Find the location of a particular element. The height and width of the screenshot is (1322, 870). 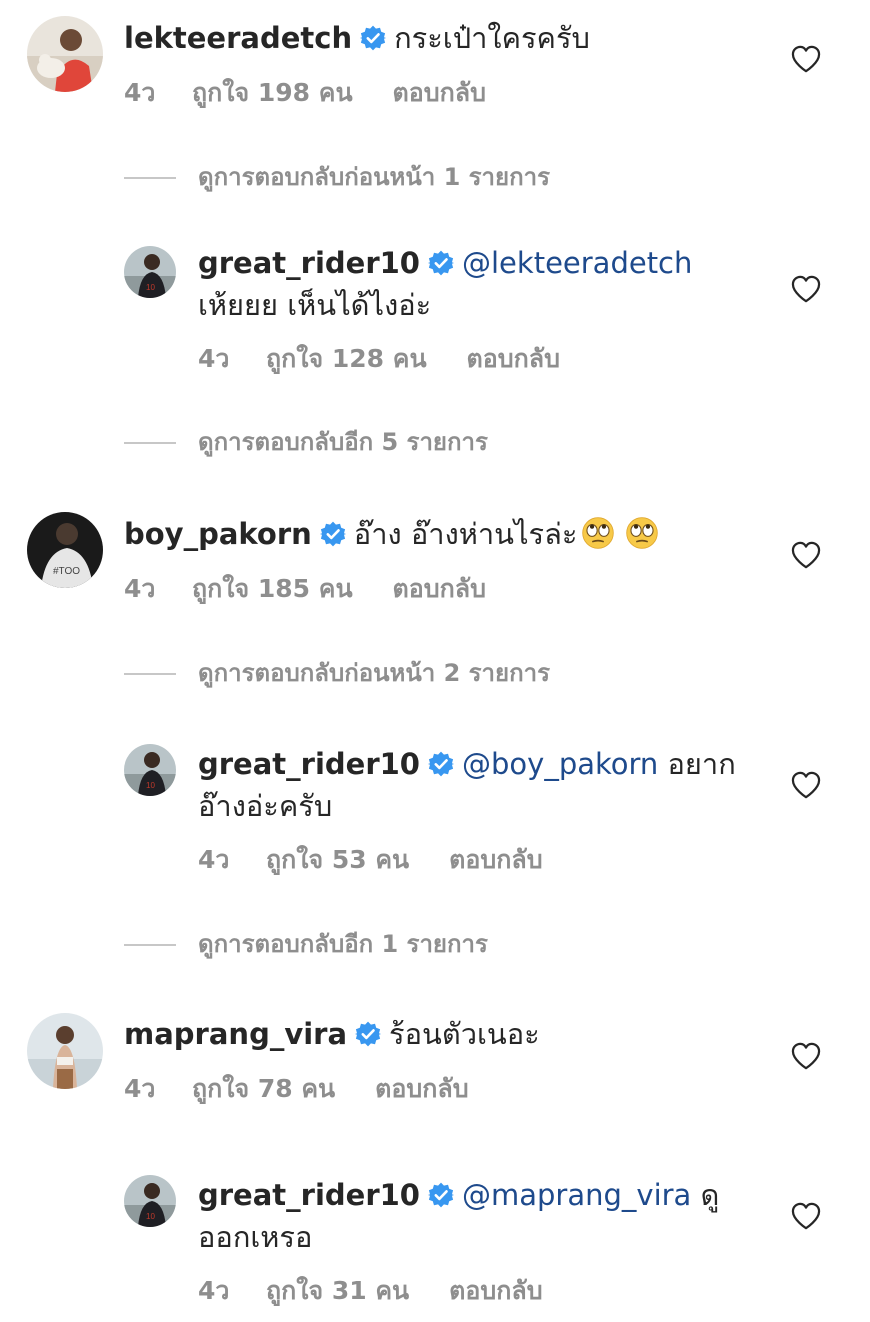

comment-text: boy_pakorn อ๊าง อ๊างห่านไรล่ะ is located at coordinates (391, 534).